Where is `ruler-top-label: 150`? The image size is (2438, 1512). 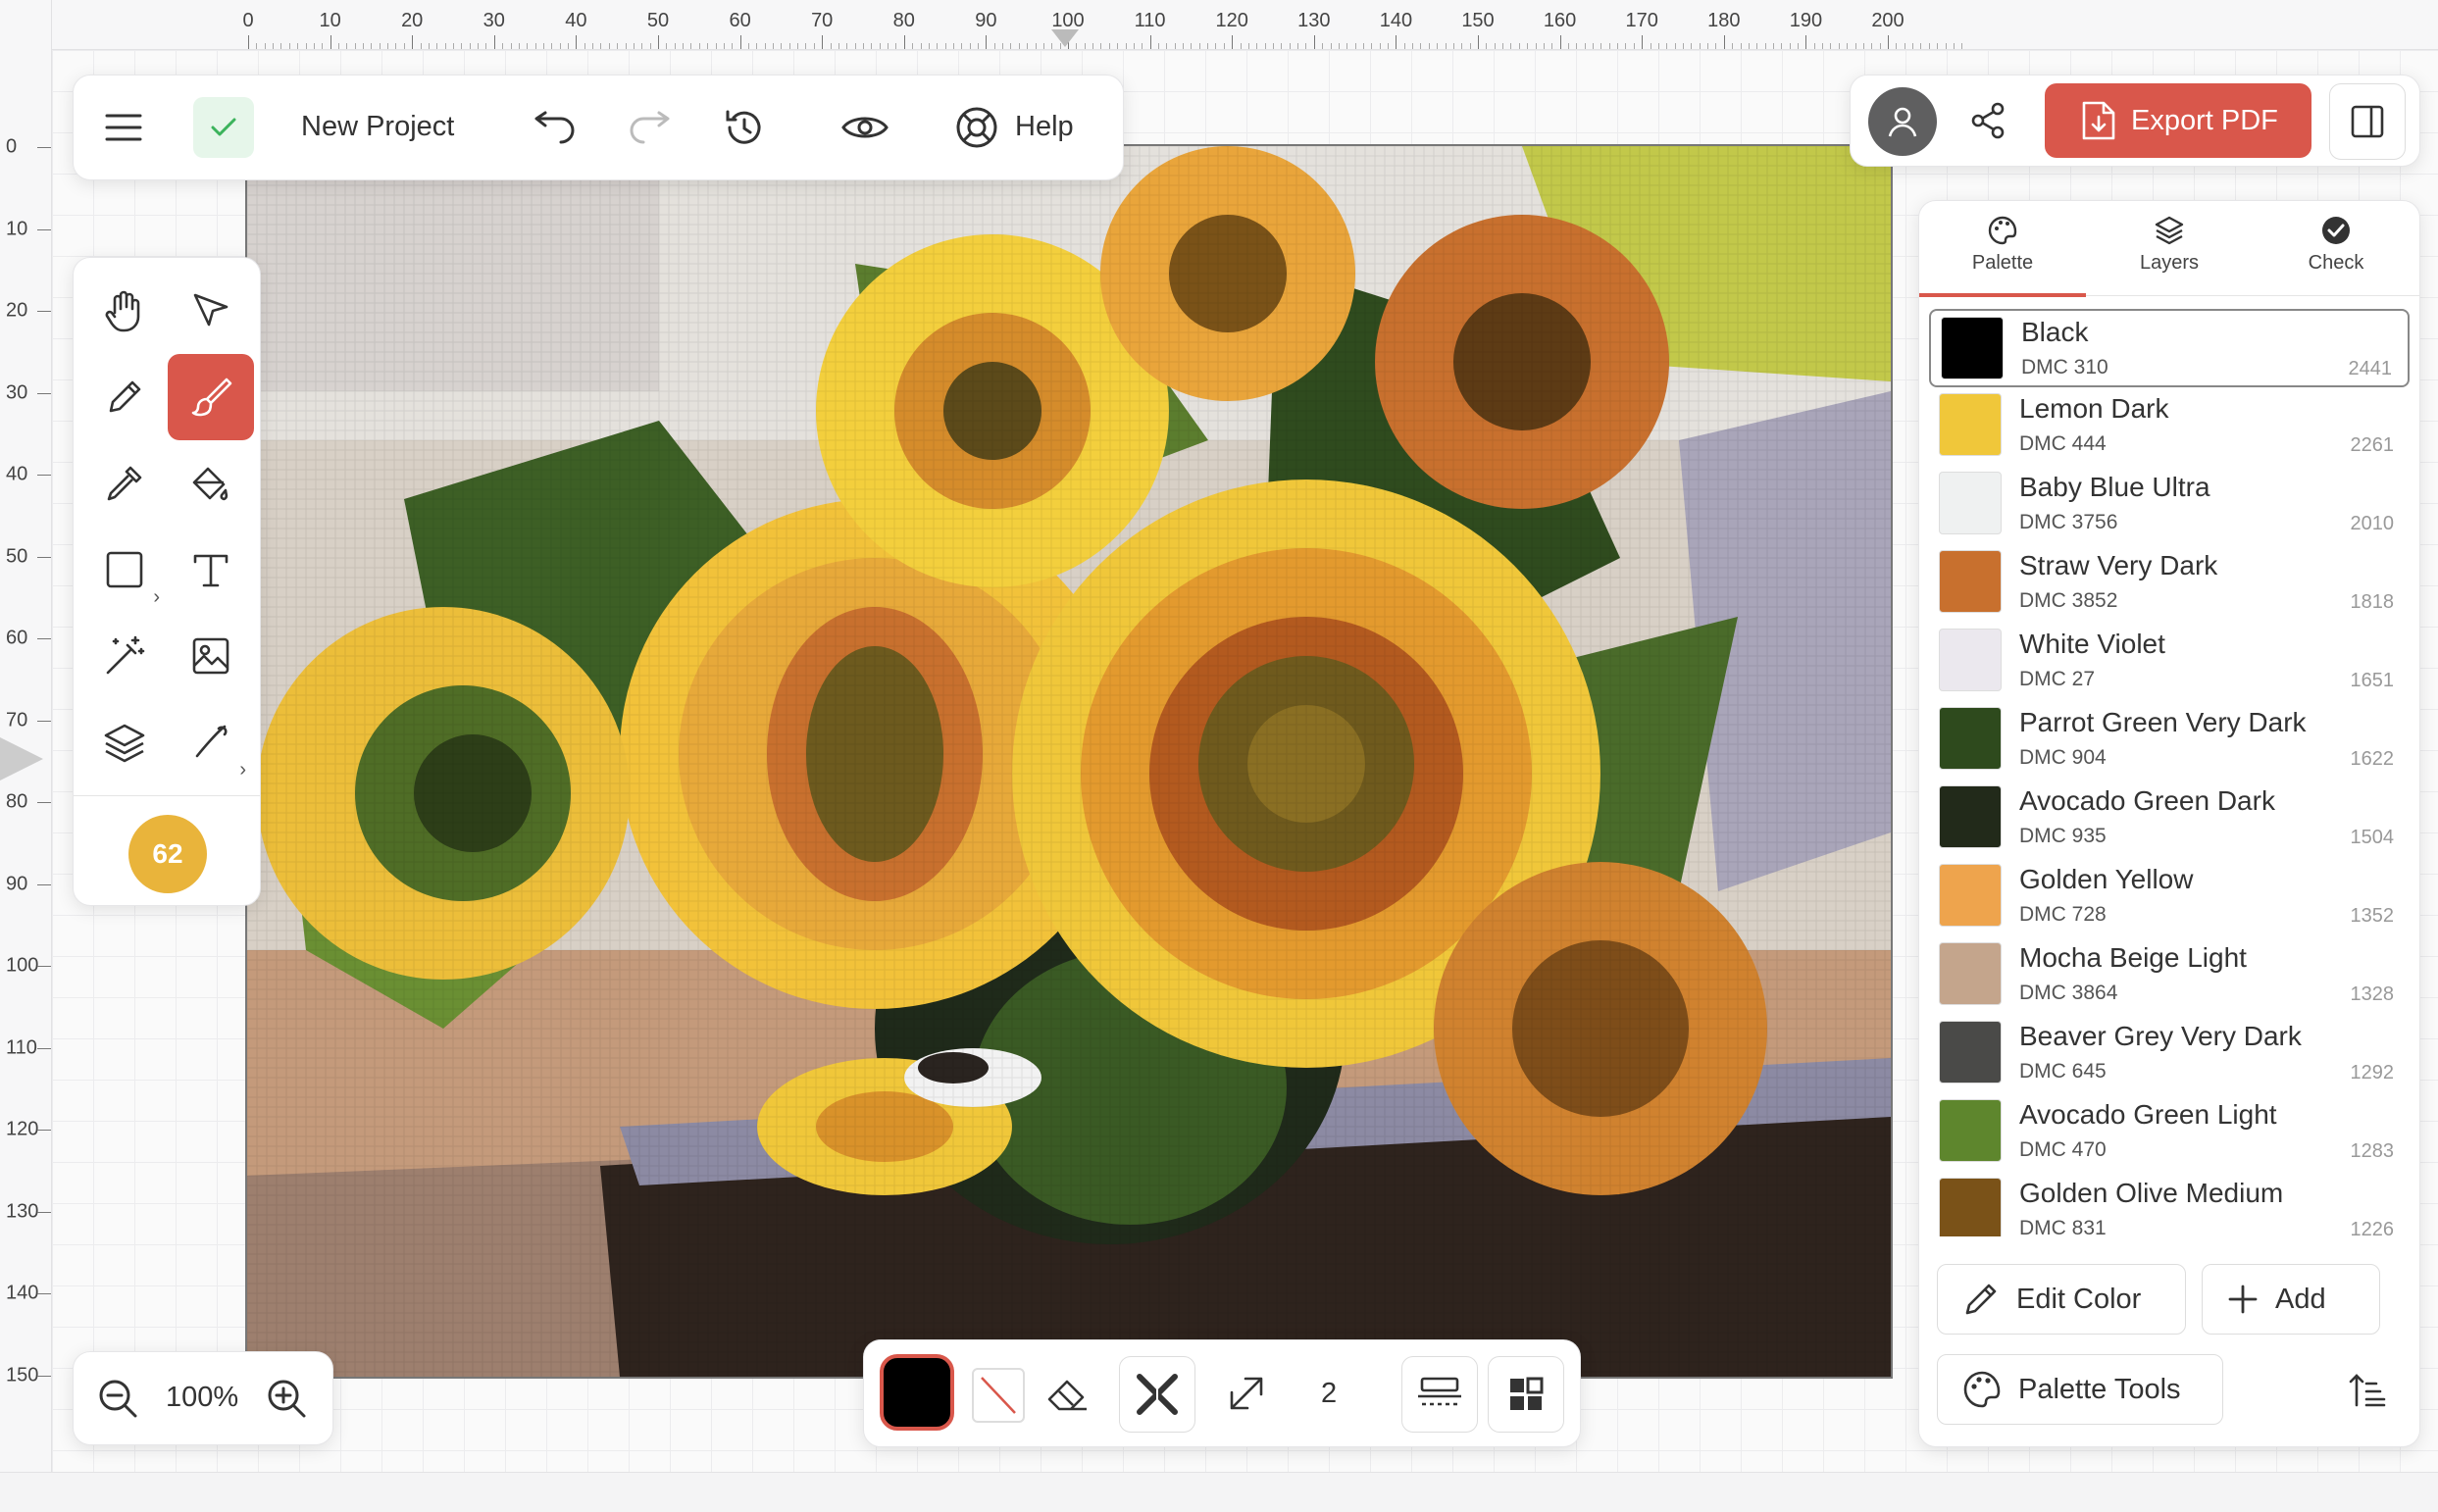 ruler-top-label: 150 is located at coordinates (1478, 20).